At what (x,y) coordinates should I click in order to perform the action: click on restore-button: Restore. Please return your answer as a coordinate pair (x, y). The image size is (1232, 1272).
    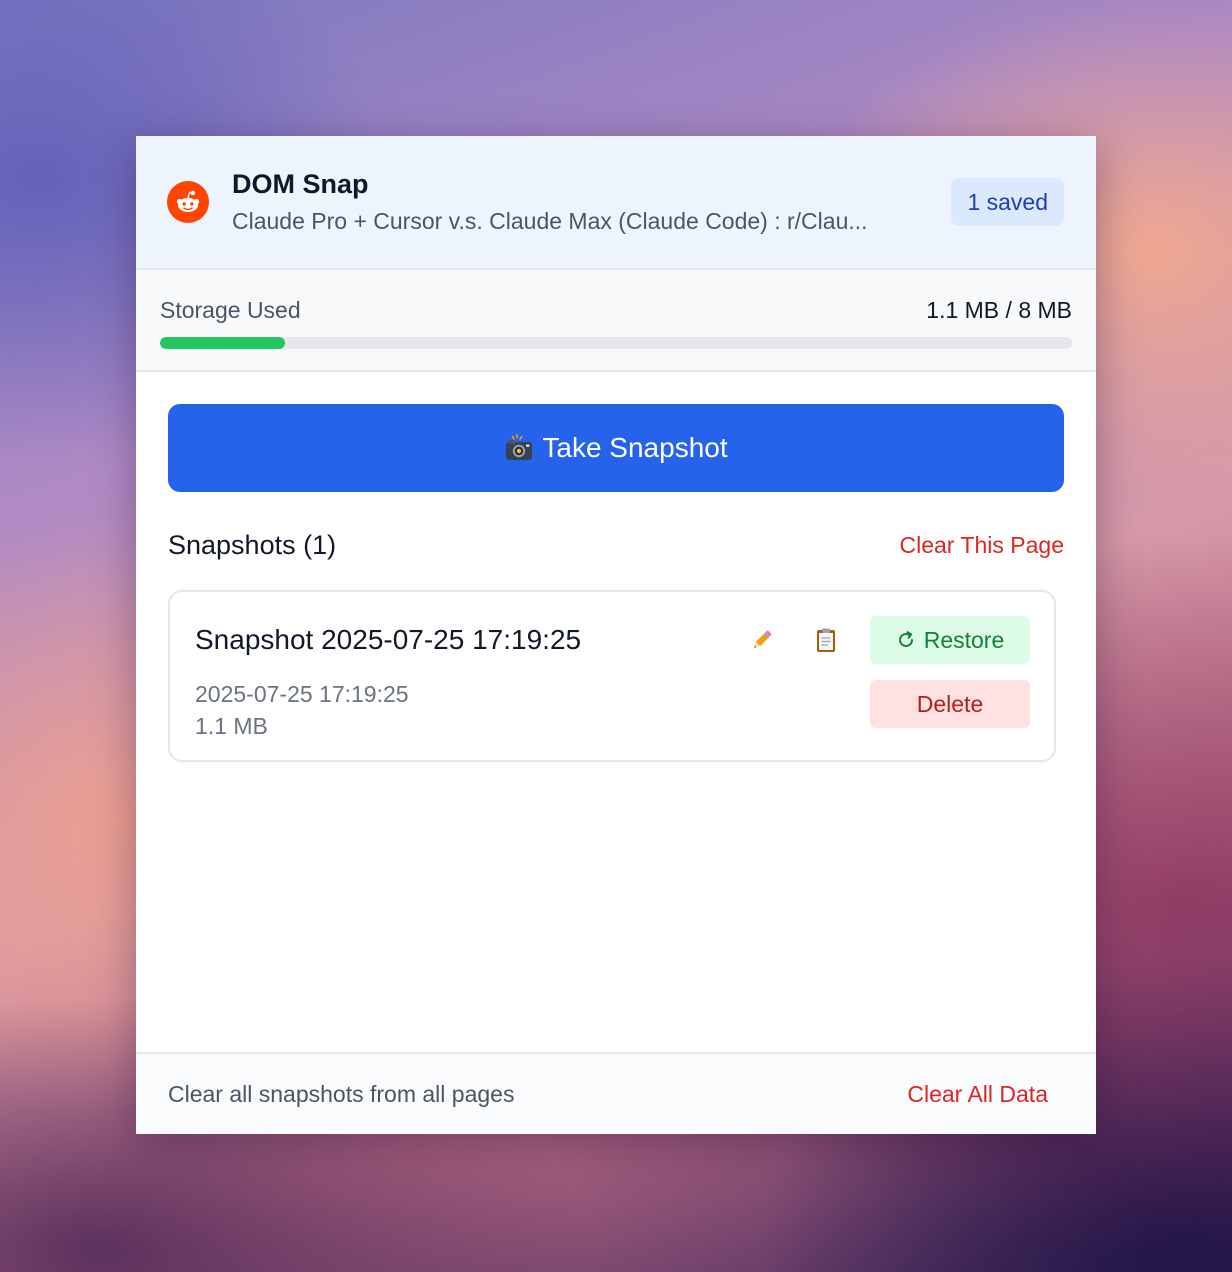
    Looking at the image, I should click on (950, 640).